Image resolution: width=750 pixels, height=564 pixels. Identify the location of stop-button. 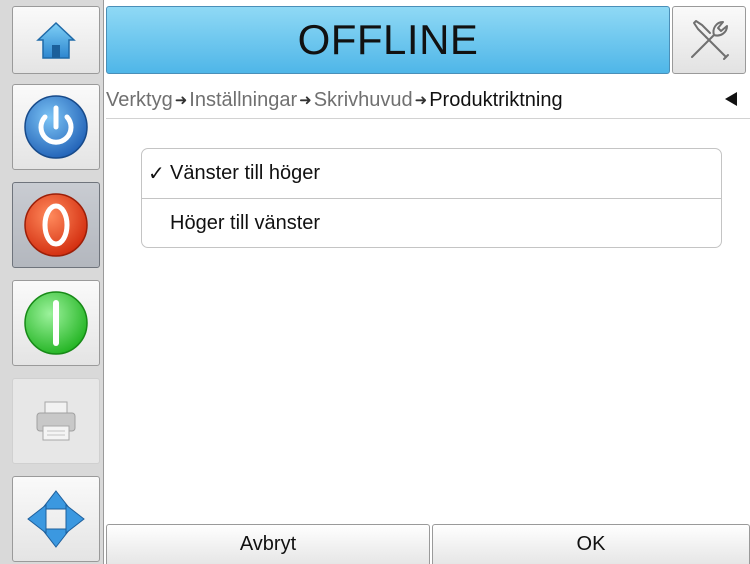
(56, 225).